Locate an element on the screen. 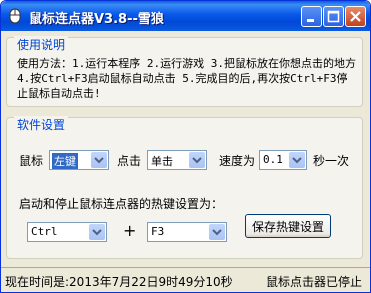 The width and height of the screenshot is (371, 293). save-hotkey-button-label: 保存热键设置 is located at coordinates (287, 227).